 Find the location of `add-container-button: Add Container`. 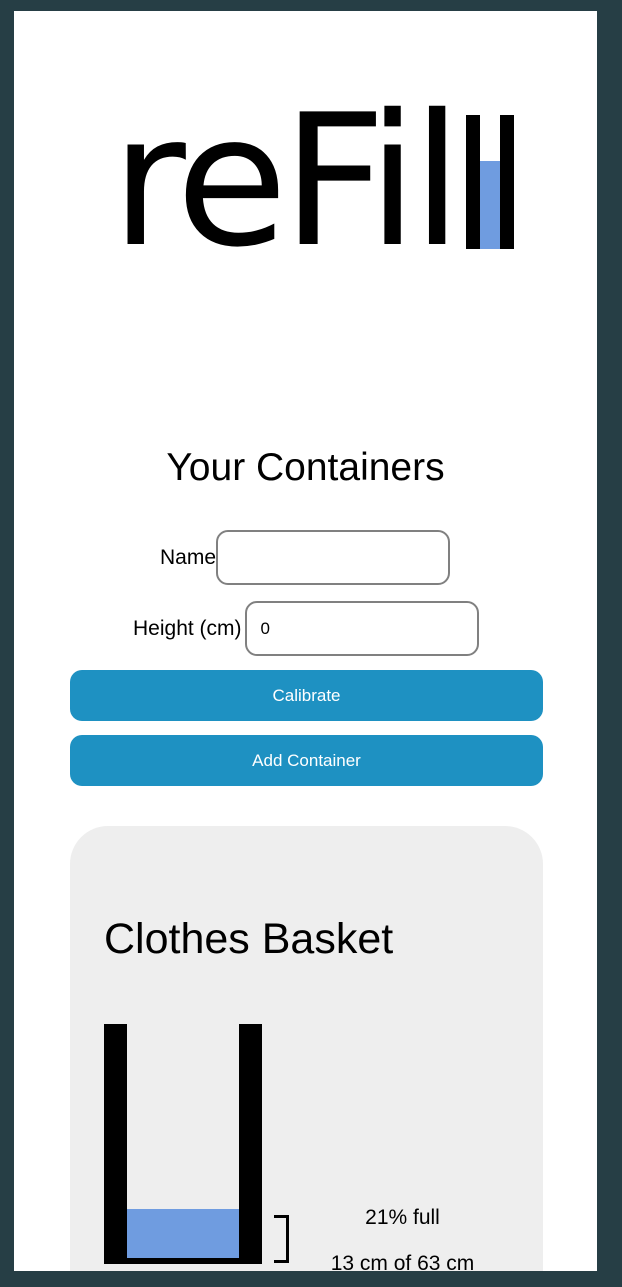

add-container-button: Add Container is located at coordinates (306, 760).